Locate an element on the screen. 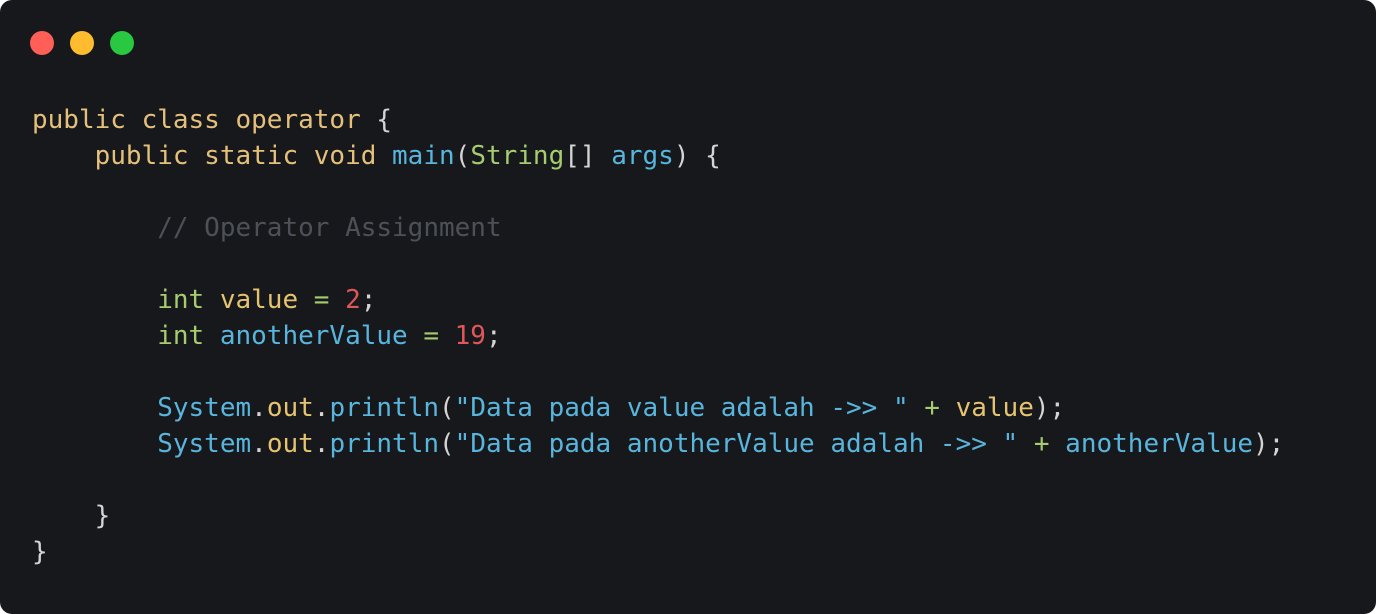 This screenshot has width=1376, height=614. code-line: public class operator { is located at coordinates (658, 120).